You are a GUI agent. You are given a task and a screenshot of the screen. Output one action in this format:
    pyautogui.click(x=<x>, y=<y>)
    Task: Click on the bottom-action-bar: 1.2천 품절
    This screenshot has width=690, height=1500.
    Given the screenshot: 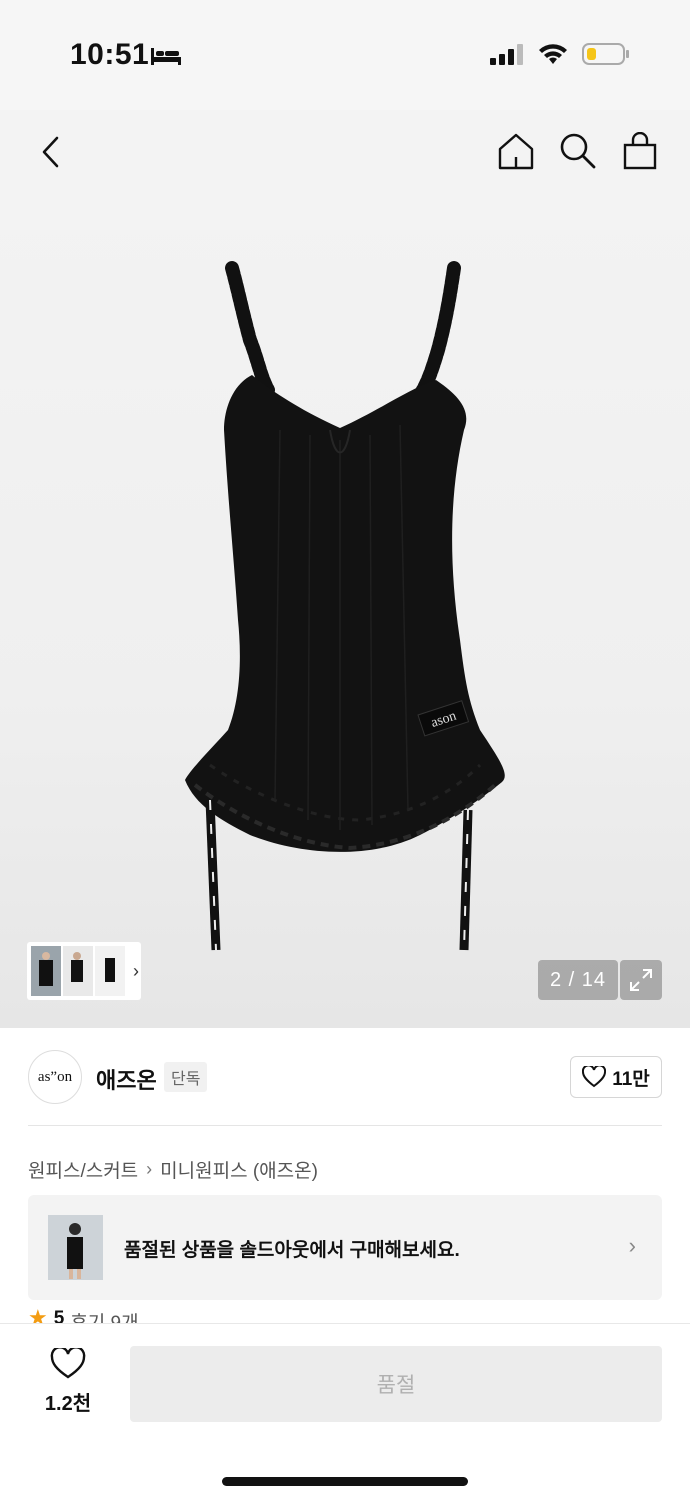 What is the action you would take?
    pyautogui.click(x=345, y=1411)
    